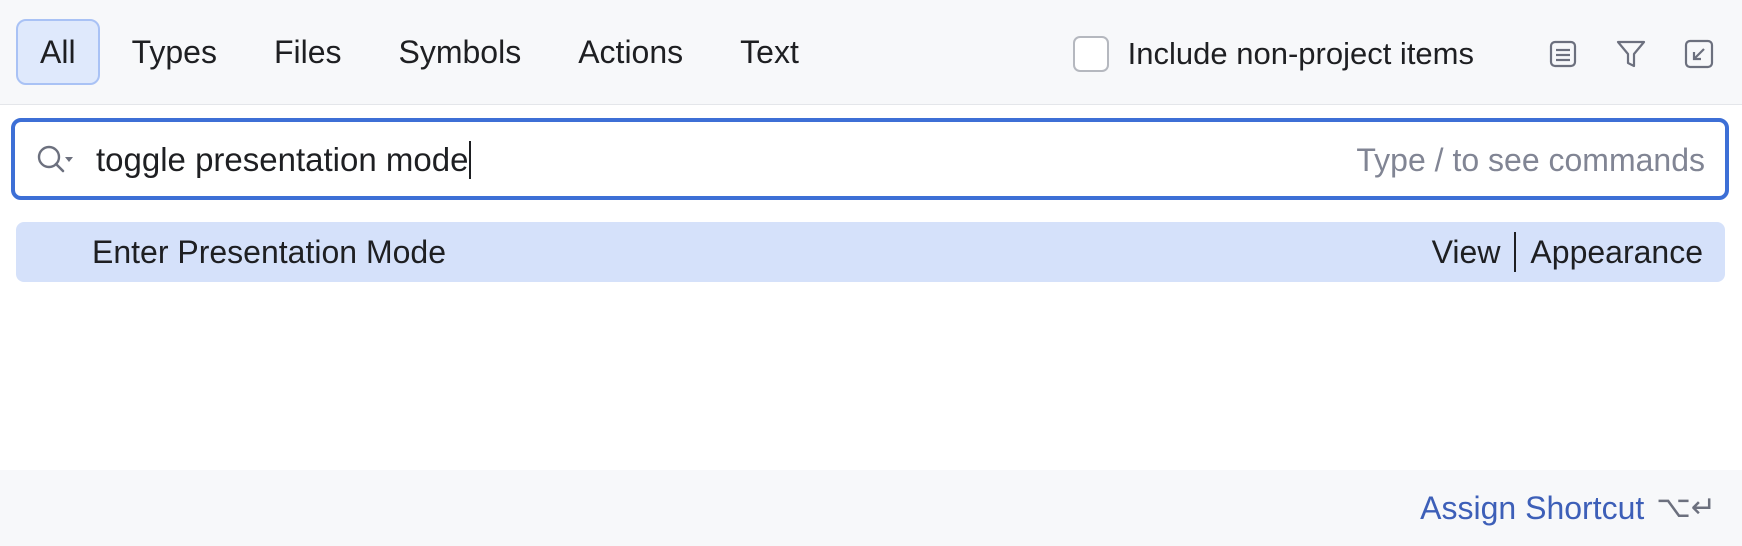  Describe the element at coordinates (630, 52) in the screenshot. I see `tab-actions: Actions` at that location.